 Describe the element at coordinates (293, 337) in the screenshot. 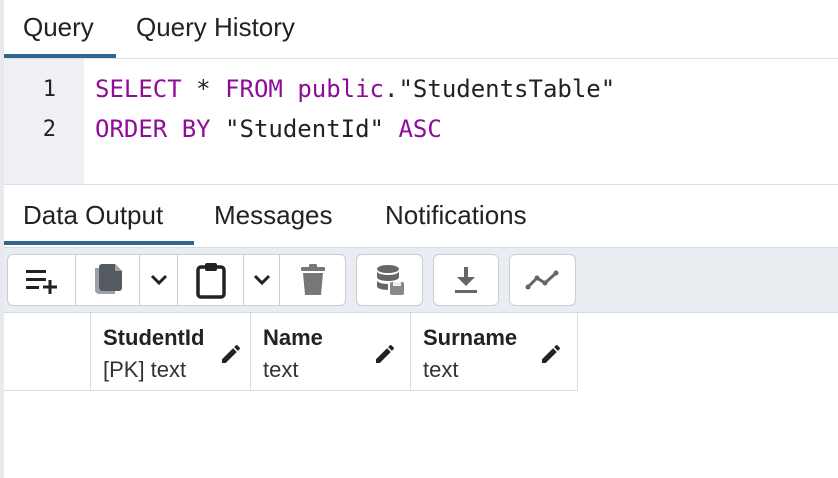

I see `column-name: Name` at that location.